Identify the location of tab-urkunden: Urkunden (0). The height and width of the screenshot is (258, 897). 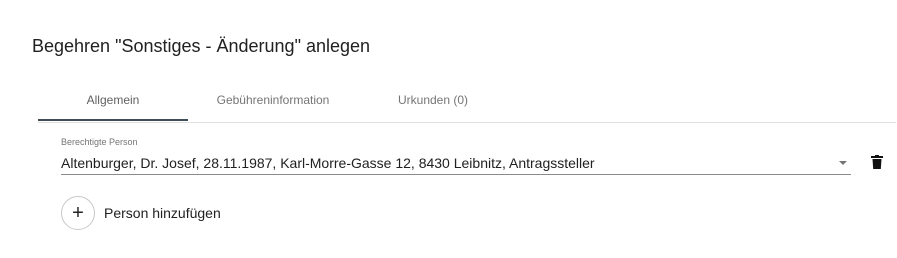
(433, 100).